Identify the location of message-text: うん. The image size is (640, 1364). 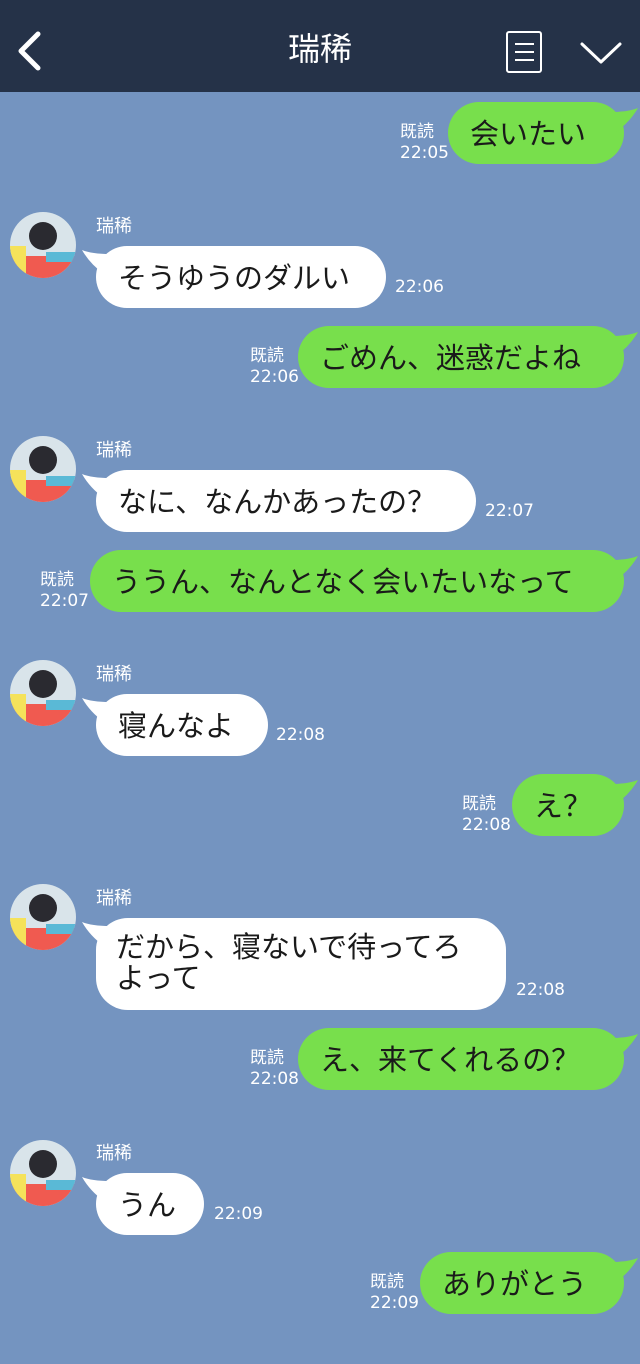
(147, 1205).